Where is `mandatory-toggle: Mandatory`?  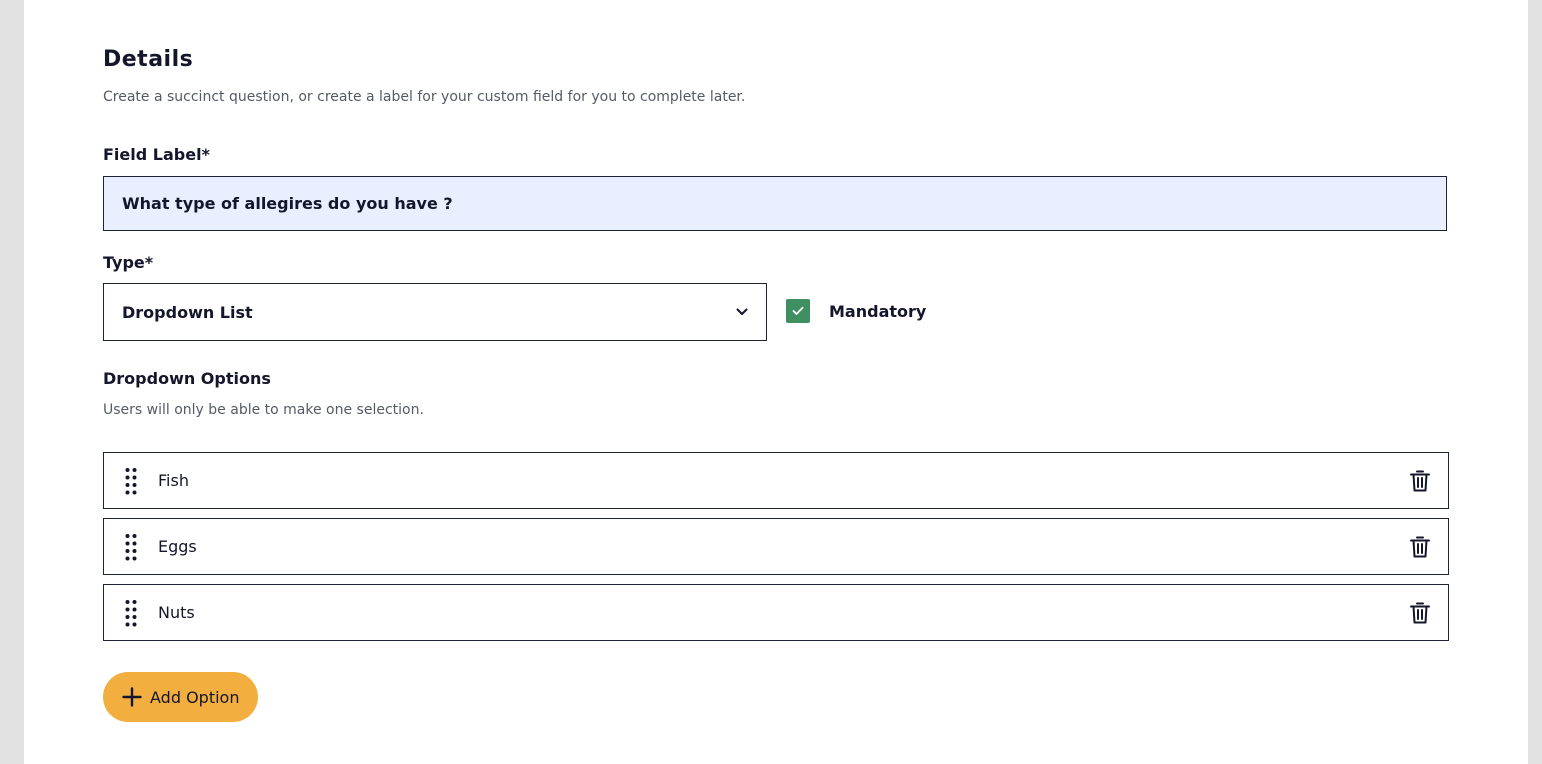 mandatory-toggle: Mandatory is located at coordinates (856, 311).